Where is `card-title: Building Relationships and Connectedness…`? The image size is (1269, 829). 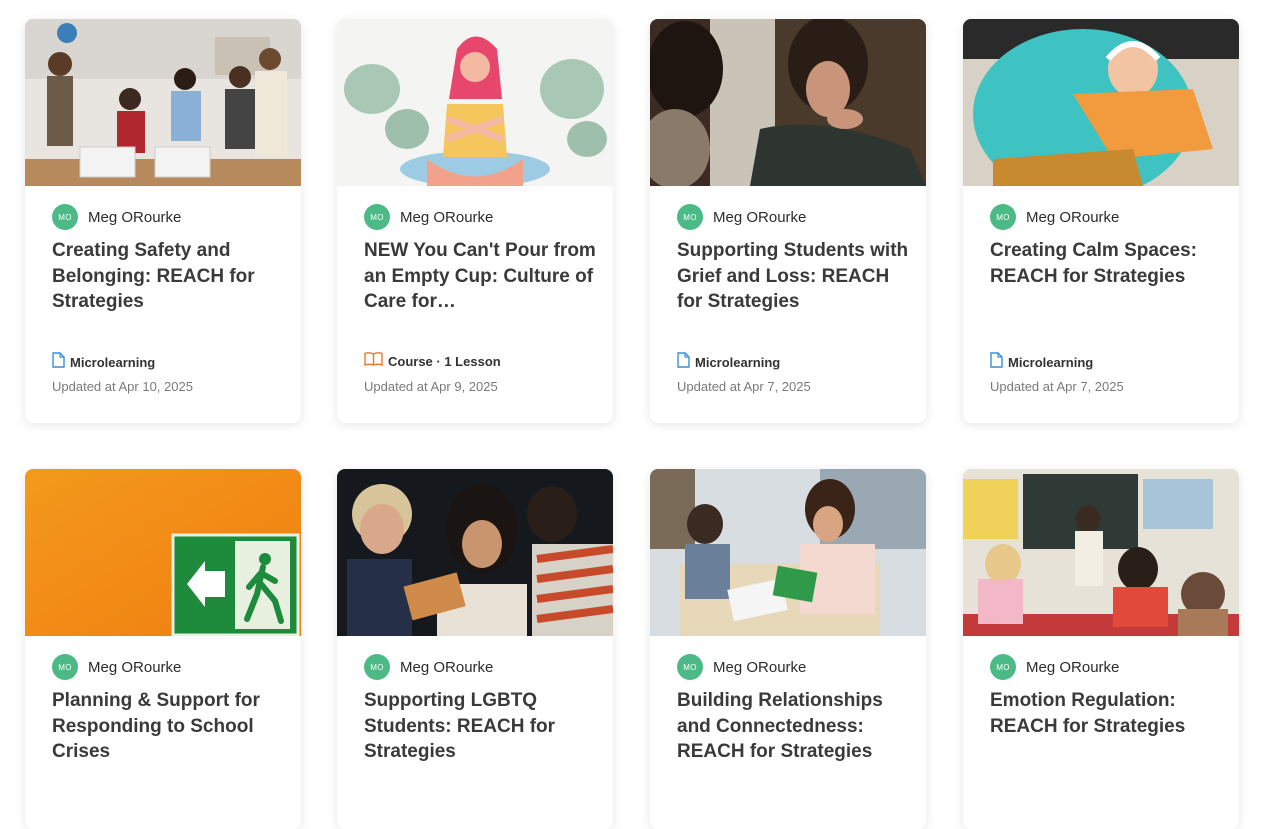 card-title: Building Relationships and Connectedness… is located at coordinates (797, 726).